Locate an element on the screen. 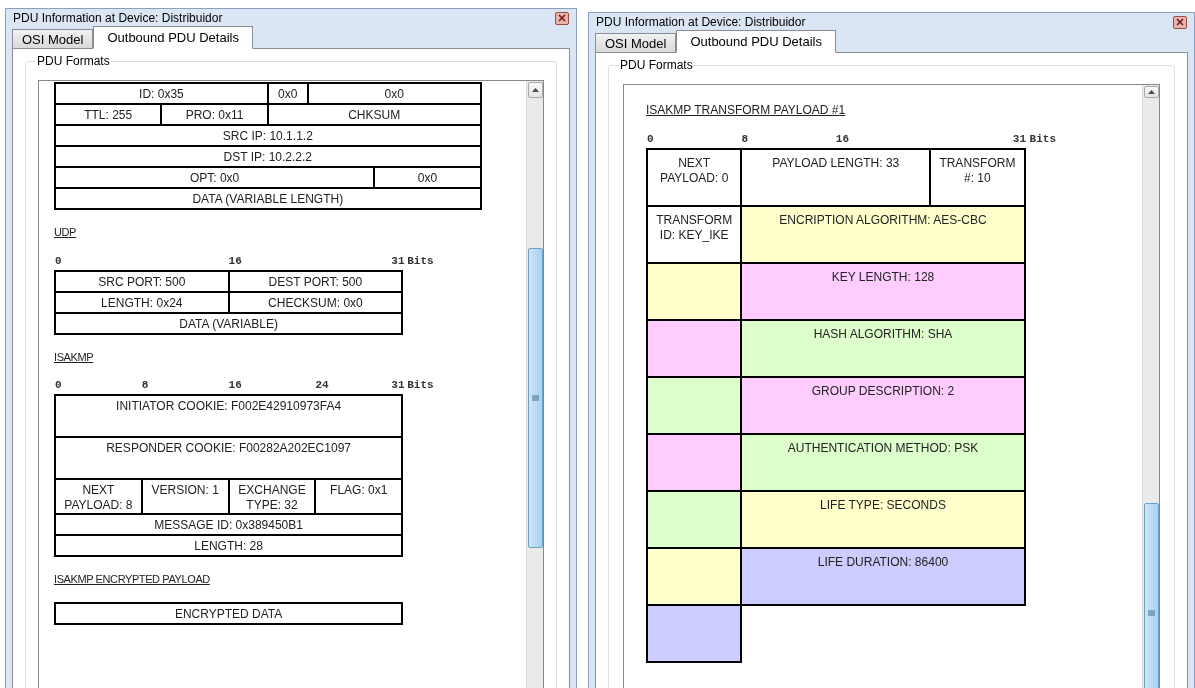  field-cell: SRC PORT: 500 is located at coordinates (143, 282).